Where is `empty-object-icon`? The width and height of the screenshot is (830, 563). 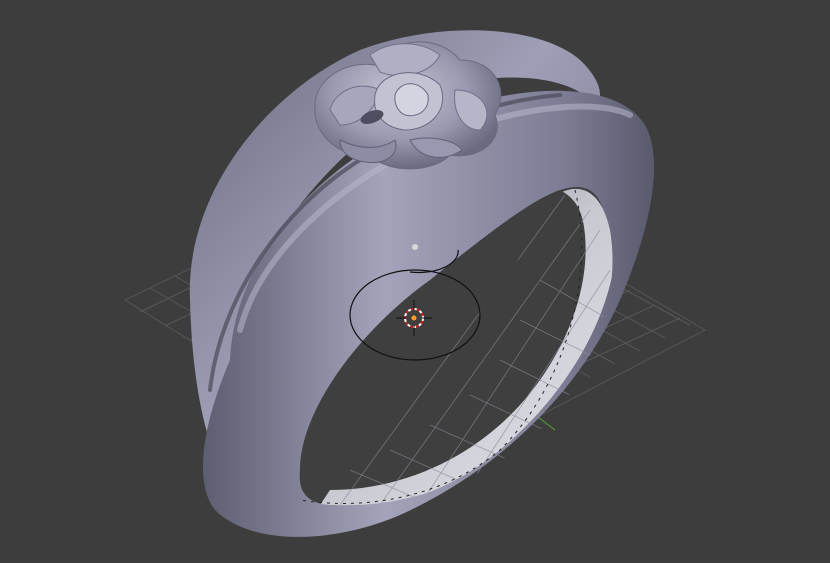 empty-object-icon is located at coordinates (415, 247).